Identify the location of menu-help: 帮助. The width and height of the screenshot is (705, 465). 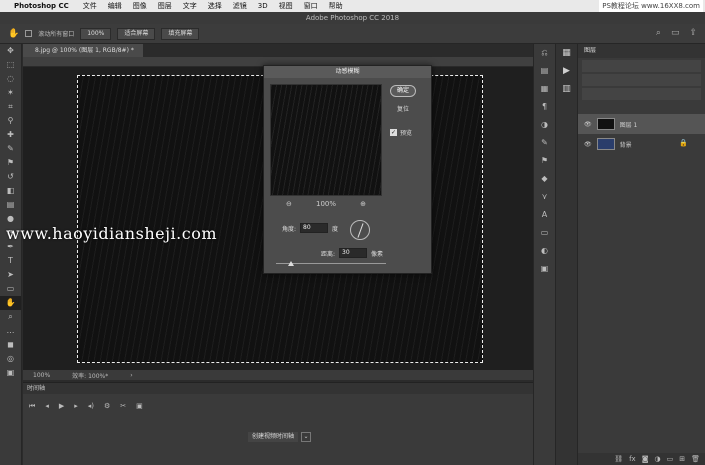
(336, 6).